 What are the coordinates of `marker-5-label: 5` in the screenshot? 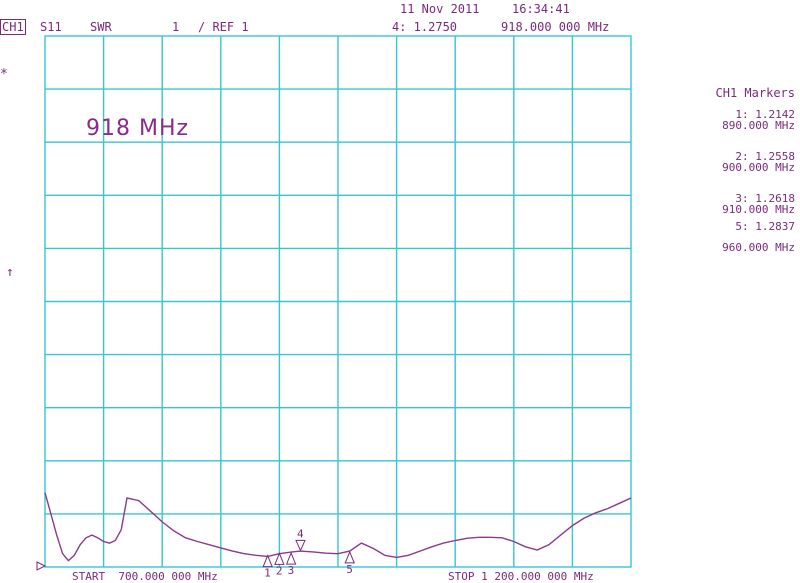 It's located at (349, 569).